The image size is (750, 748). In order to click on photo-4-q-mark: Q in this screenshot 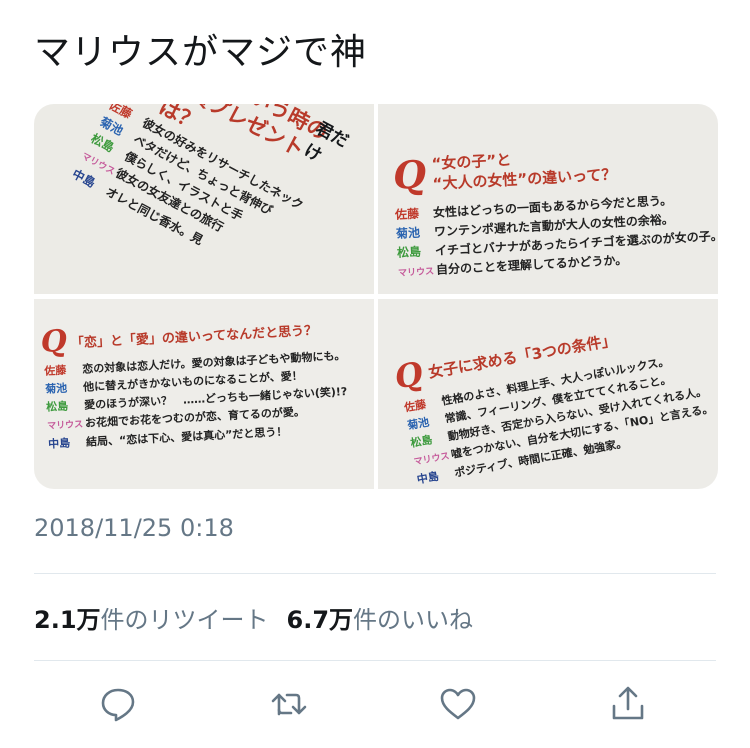, I will do `click(408, 375)`.